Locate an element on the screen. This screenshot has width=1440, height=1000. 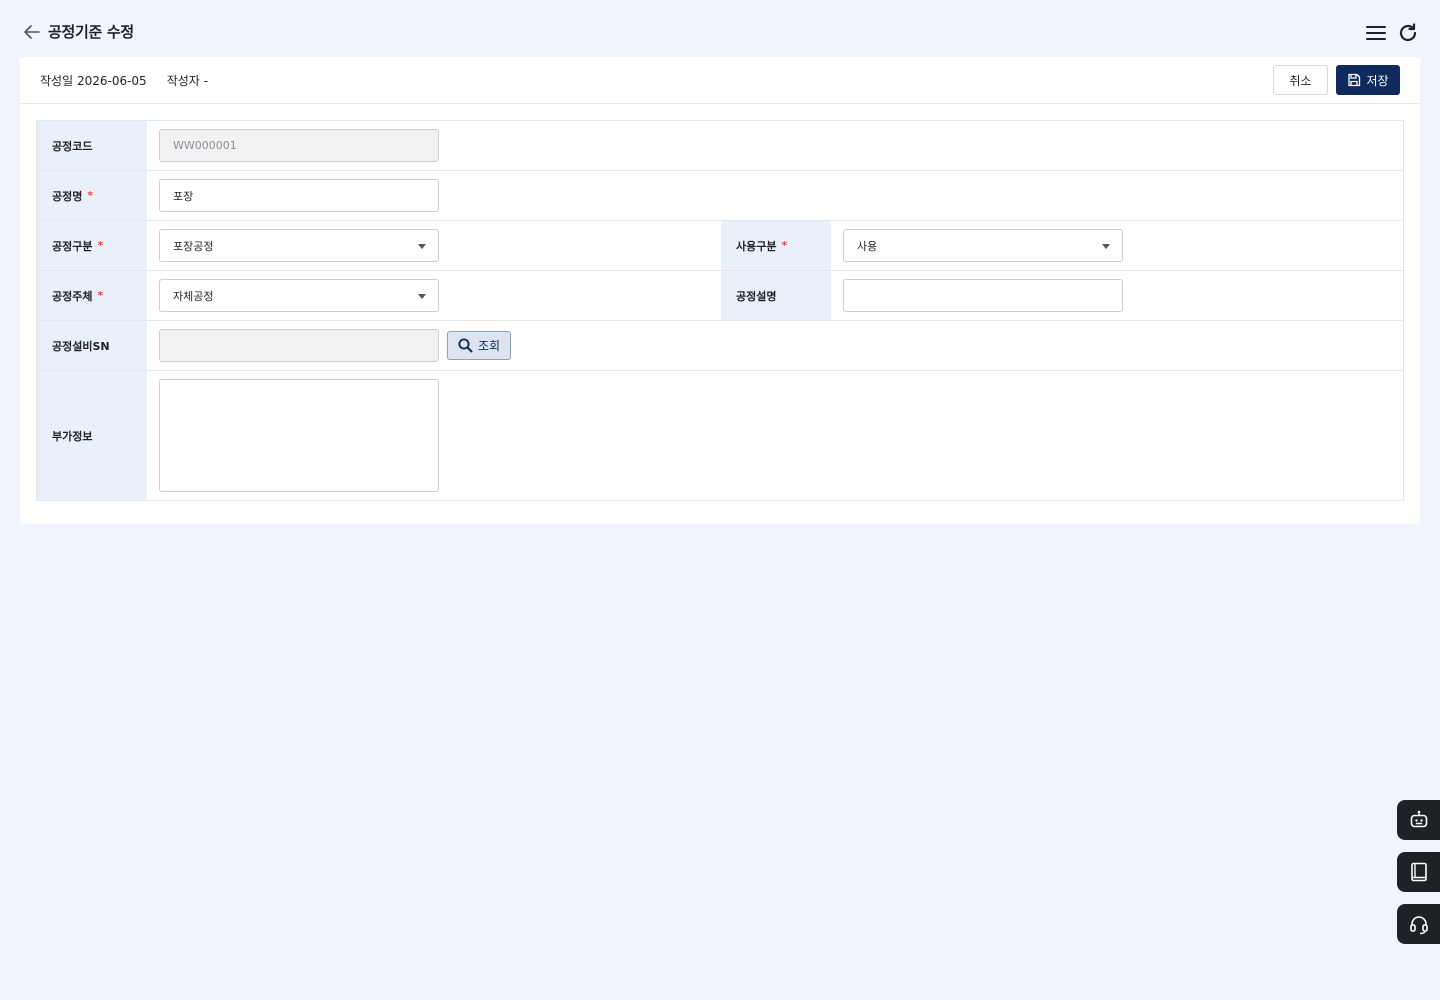
row-equipment-sn: 공정설비SN 조회 is located at coordinates (720, 346).